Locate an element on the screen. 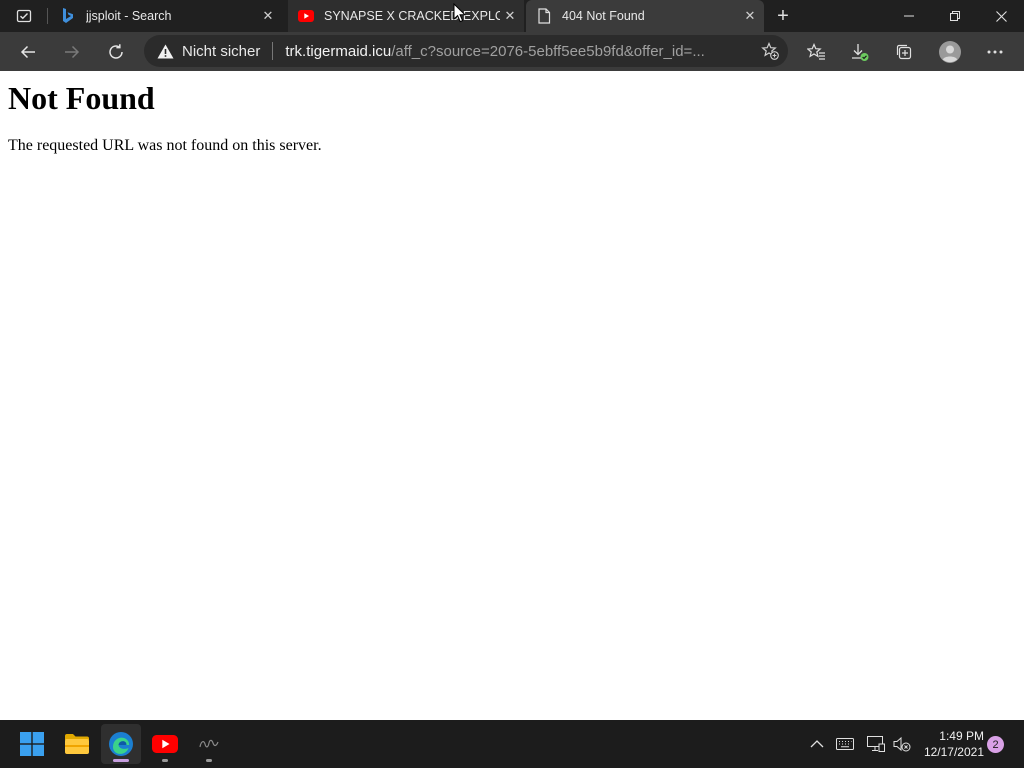 Image resolution: width=1024 pixels, height=768 pixels. profile-avatar-icon is located at coordinates (950, 52).